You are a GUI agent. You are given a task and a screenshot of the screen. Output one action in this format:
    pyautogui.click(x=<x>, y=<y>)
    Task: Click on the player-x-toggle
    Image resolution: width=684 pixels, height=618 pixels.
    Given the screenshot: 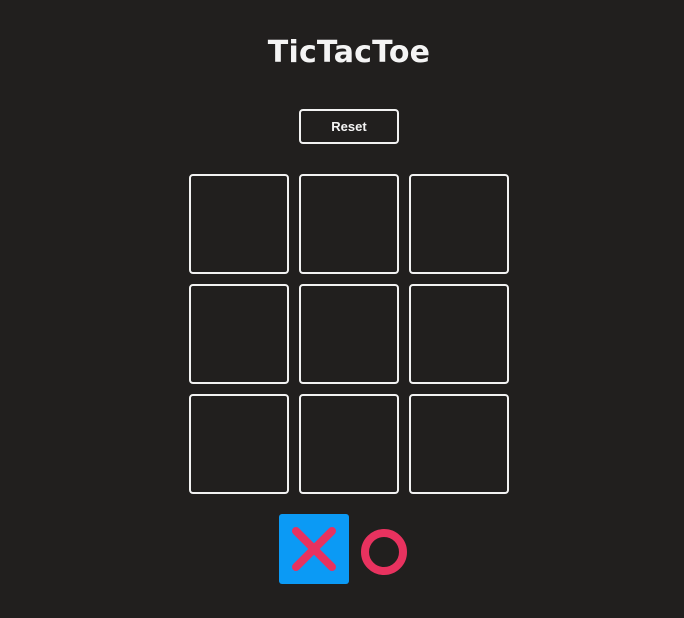 What is the action you would take?
    pyautogui.click(x=314, y=549)
    